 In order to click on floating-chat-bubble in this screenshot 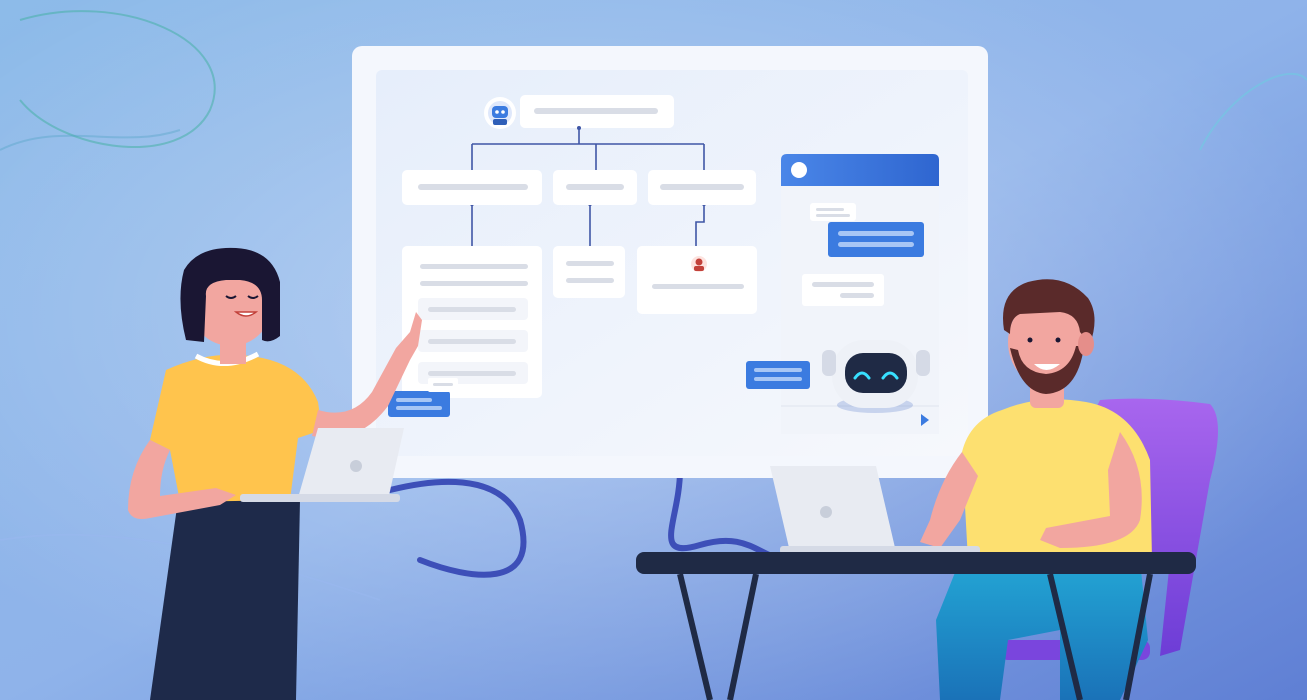, I will do `click(778, 375)`.